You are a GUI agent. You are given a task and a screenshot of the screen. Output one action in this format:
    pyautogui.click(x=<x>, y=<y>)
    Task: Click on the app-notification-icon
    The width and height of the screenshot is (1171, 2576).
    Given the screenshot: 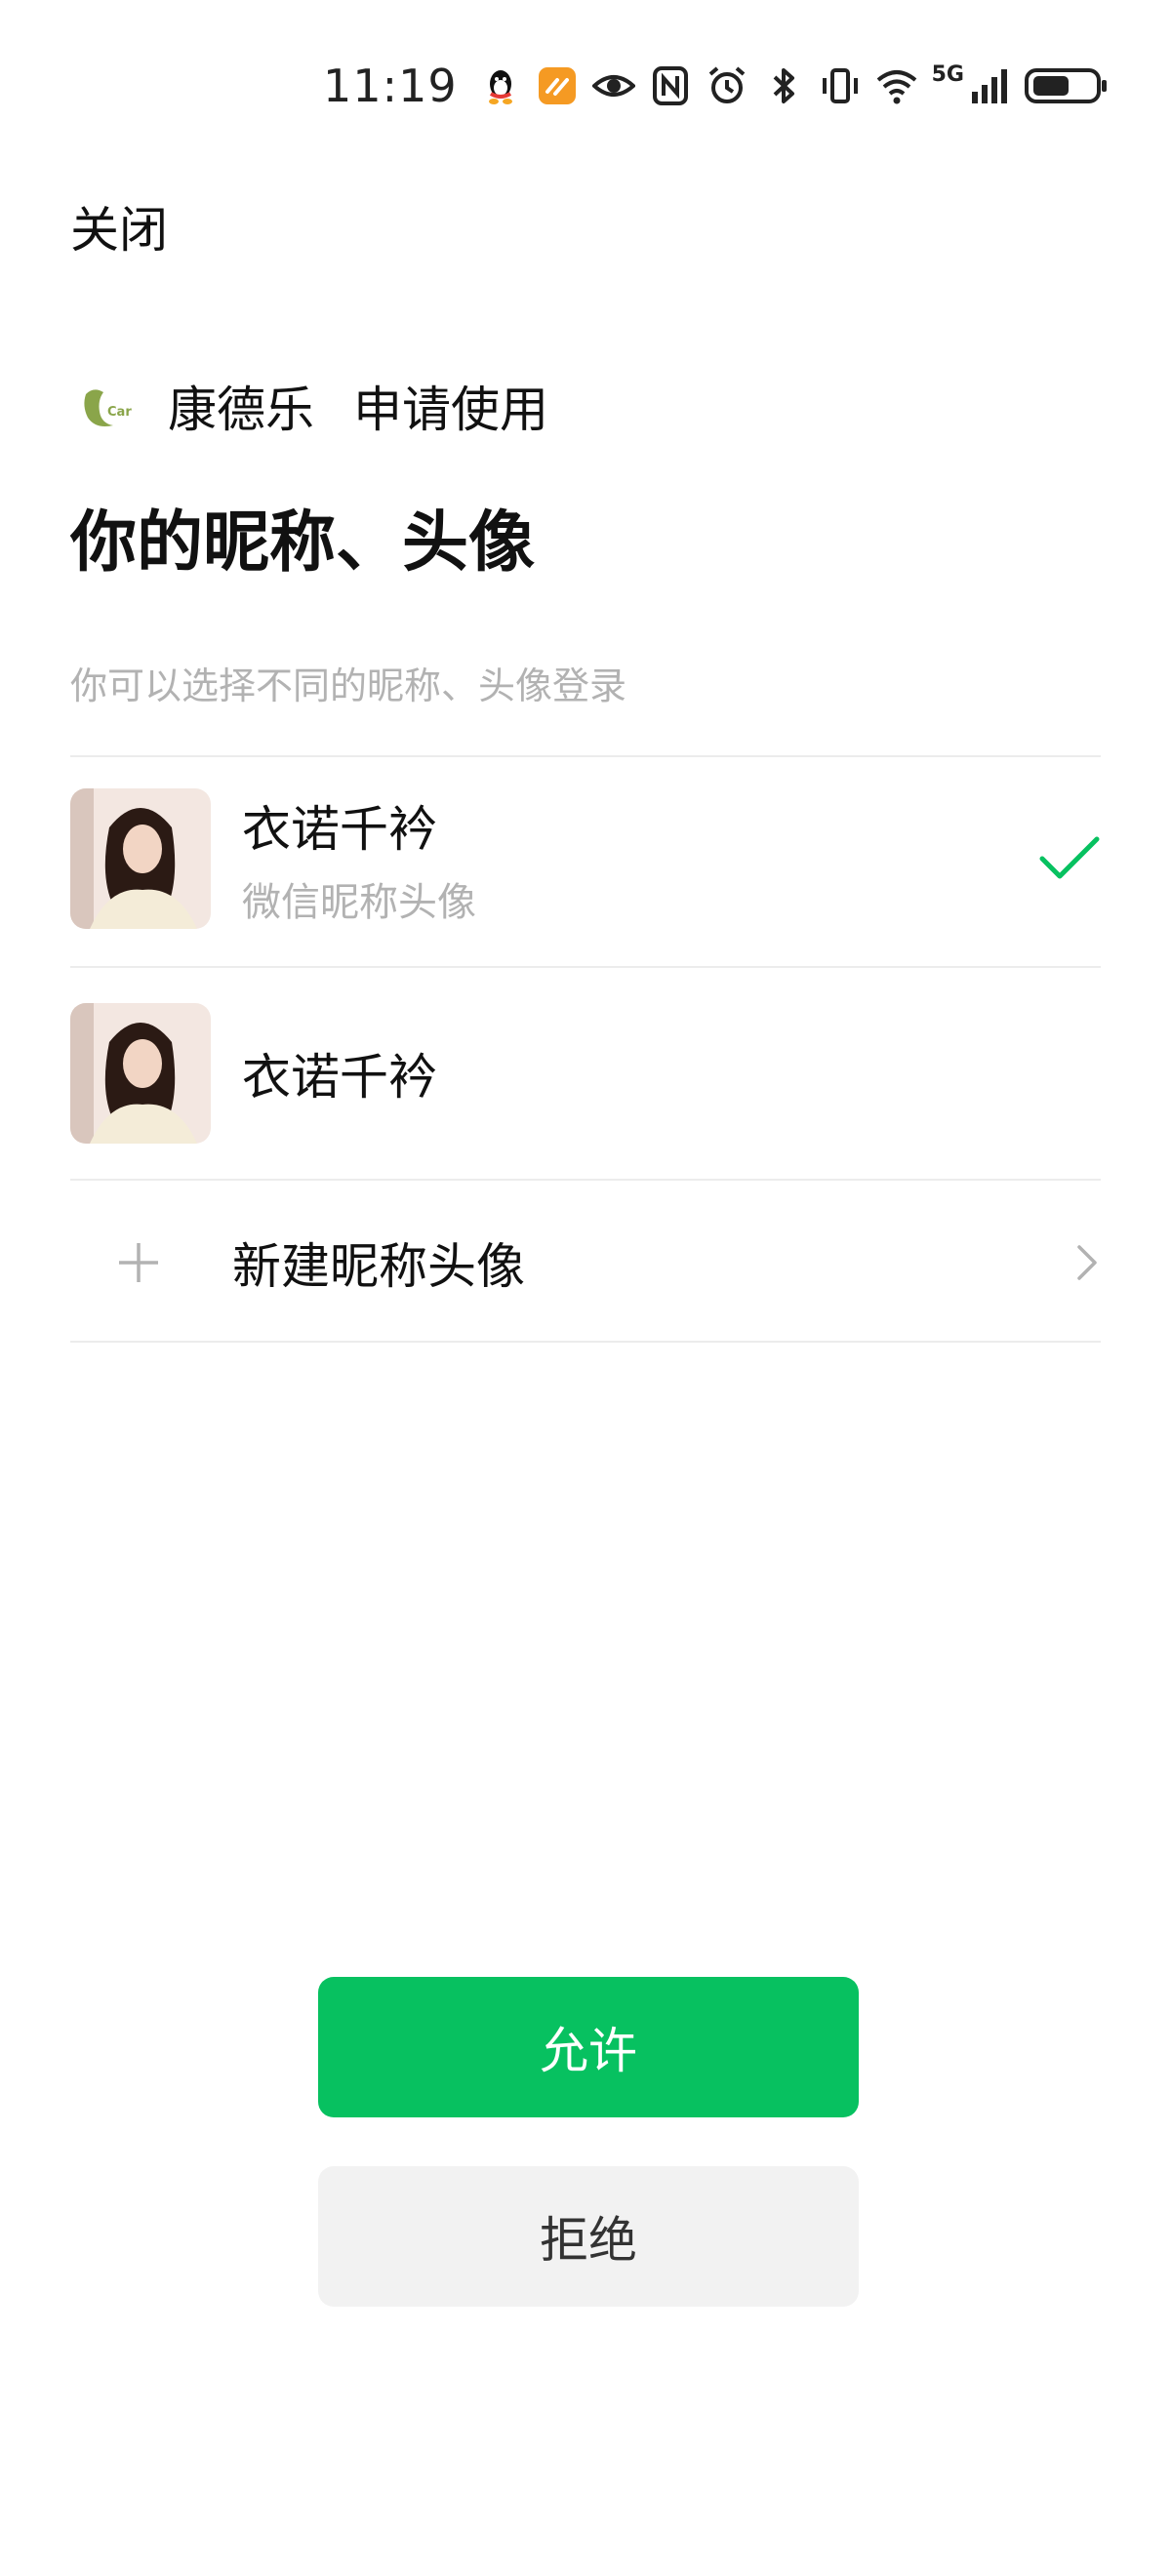 What is the action you would take?
    pyautogui.click(x=557, y=85)
    